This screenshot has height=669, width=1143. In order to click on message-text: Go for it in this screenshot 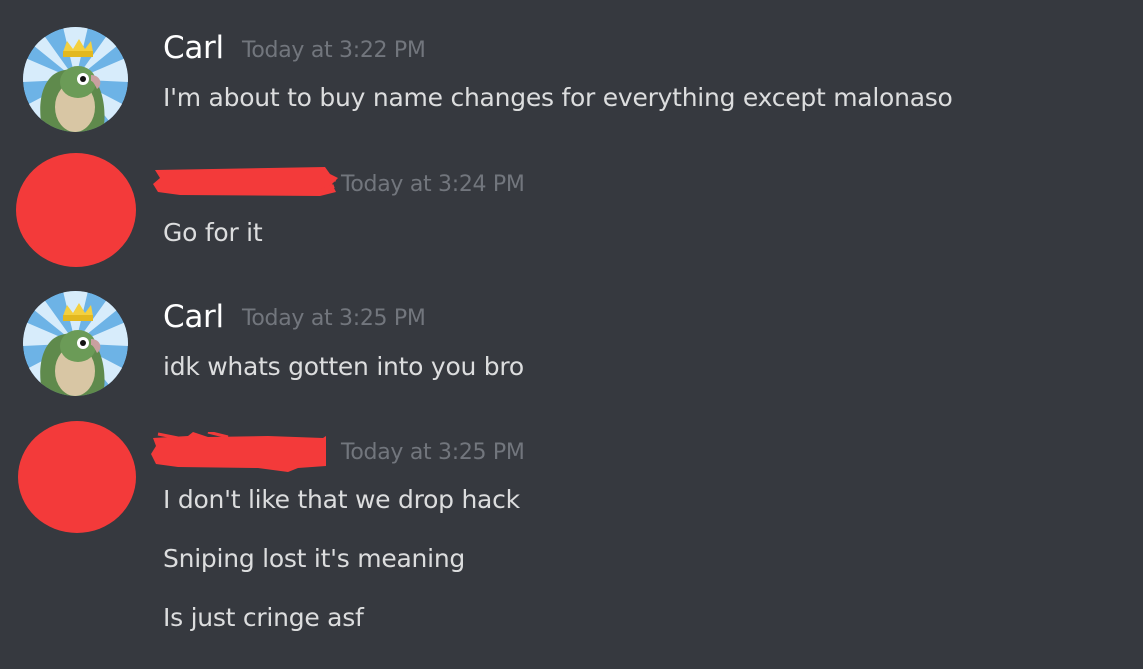, I will do `click(213, 232)`.